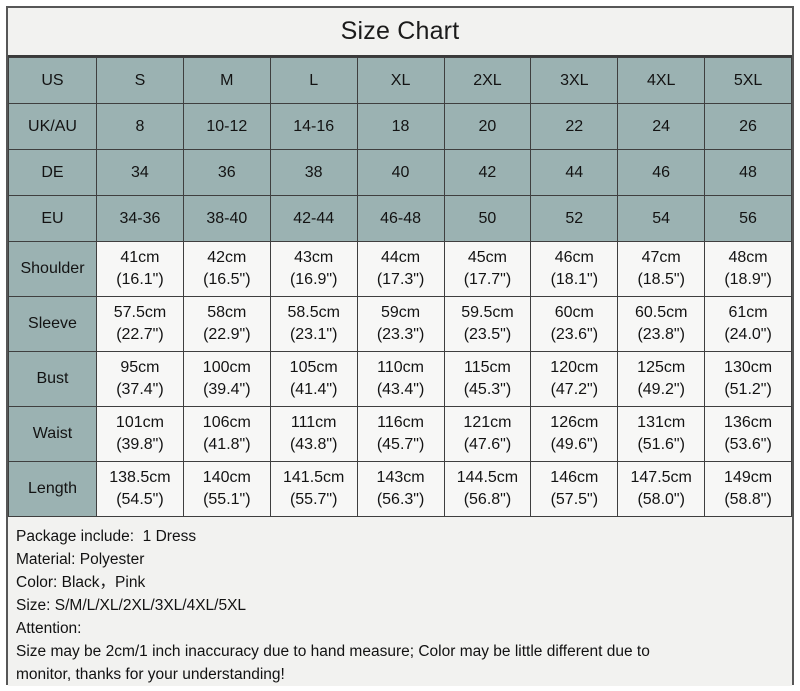  I want to click on value-inch: (17.3"), so click(400, 279).